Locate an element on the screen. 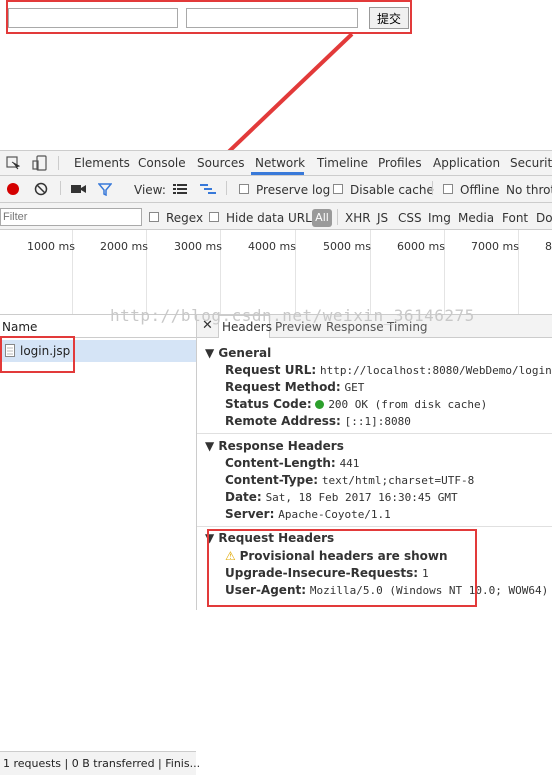  timeline-tick: 7000 ms is located at coordinates (495, 246).